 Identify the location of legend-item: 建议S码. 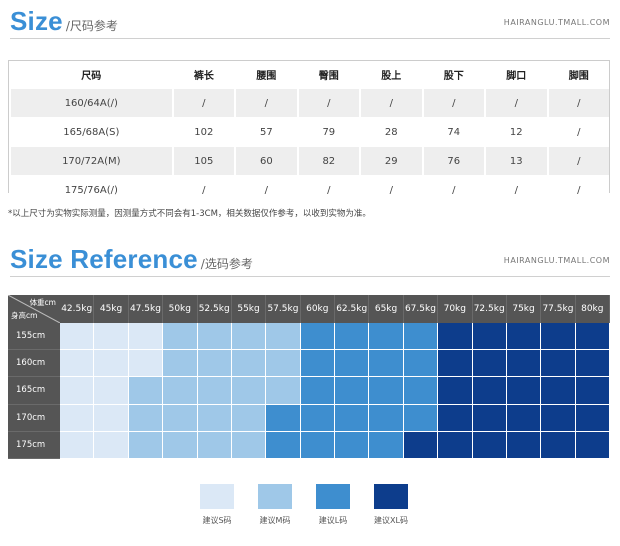
(218, 505).